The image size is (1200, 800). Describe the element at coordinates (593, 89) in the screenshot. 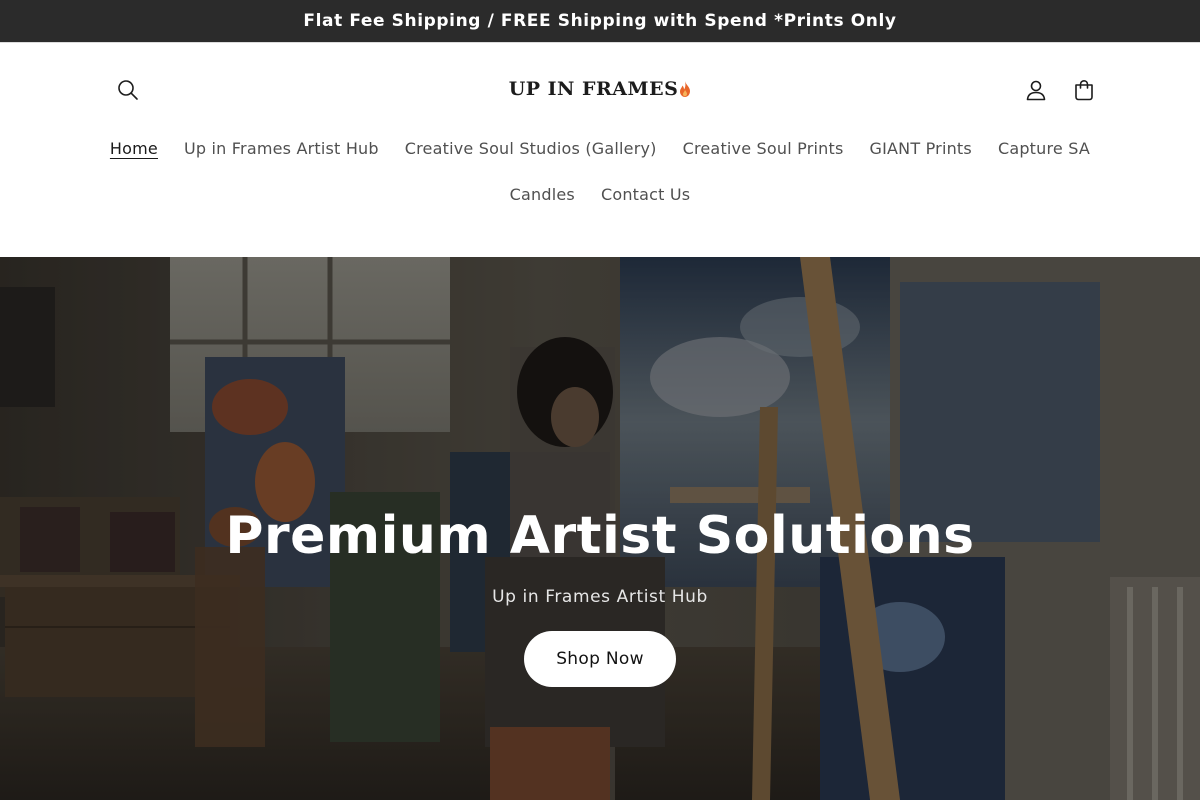

I see `logo-text: UP IN FRAMES` at that location.